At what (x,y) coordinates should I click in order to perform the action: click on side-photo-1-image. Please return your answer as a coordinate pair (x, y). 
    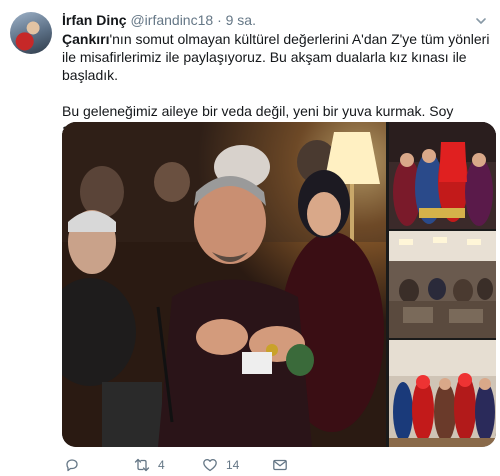
    Looking at the image, I should click on (442, 175).